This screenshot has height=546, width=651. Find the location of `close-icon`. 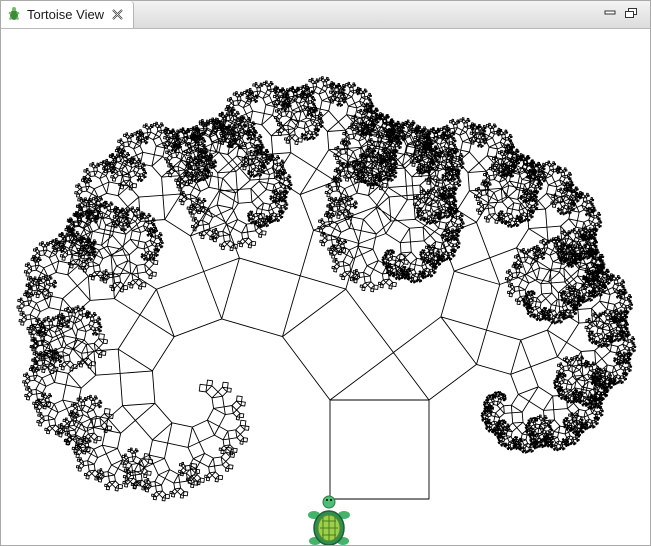

close-icon is located at coordinates (117, 14).